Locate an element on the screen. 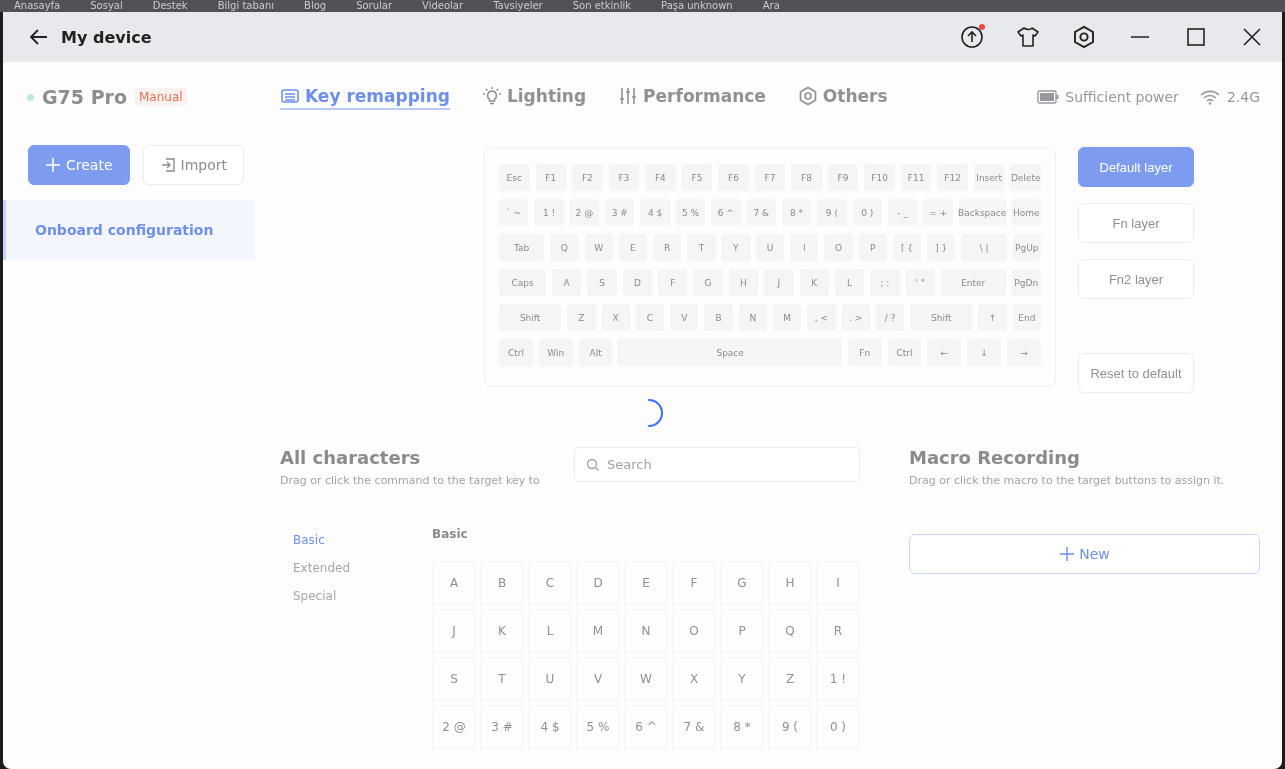 This screenshot has height=769, width=1285. character-key: Q is located at coordinates (790, 631).